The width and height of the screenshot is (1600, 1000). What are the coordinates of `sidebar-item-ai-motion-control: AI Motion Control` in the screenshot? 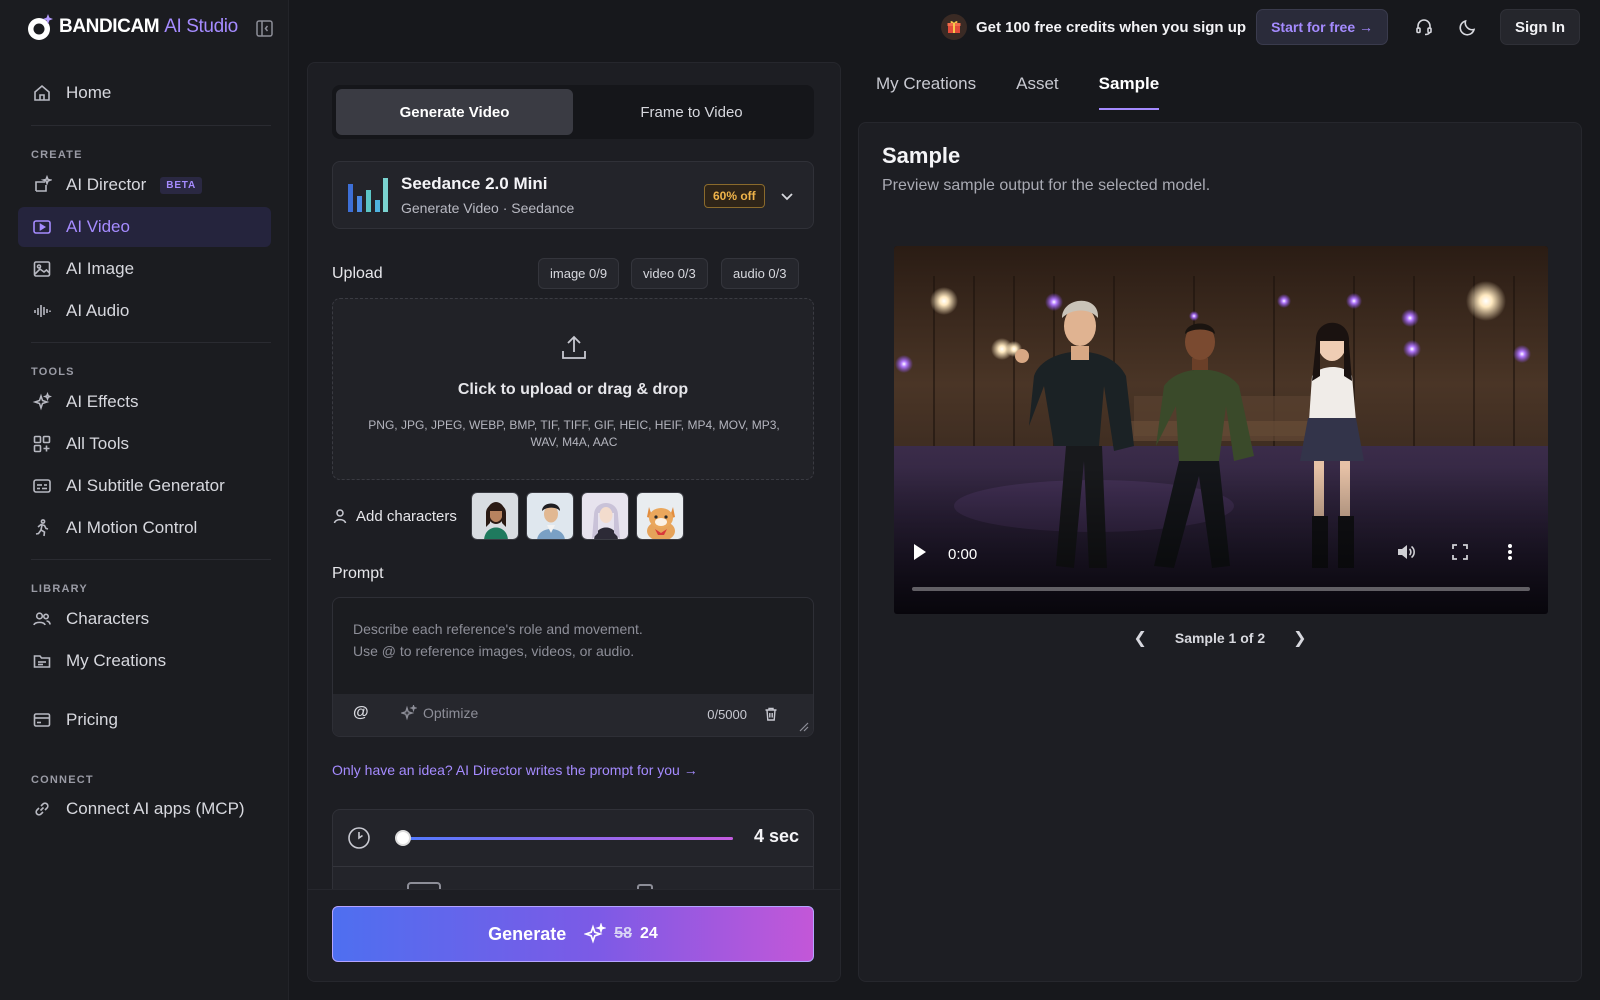 It's located at (144, 528).